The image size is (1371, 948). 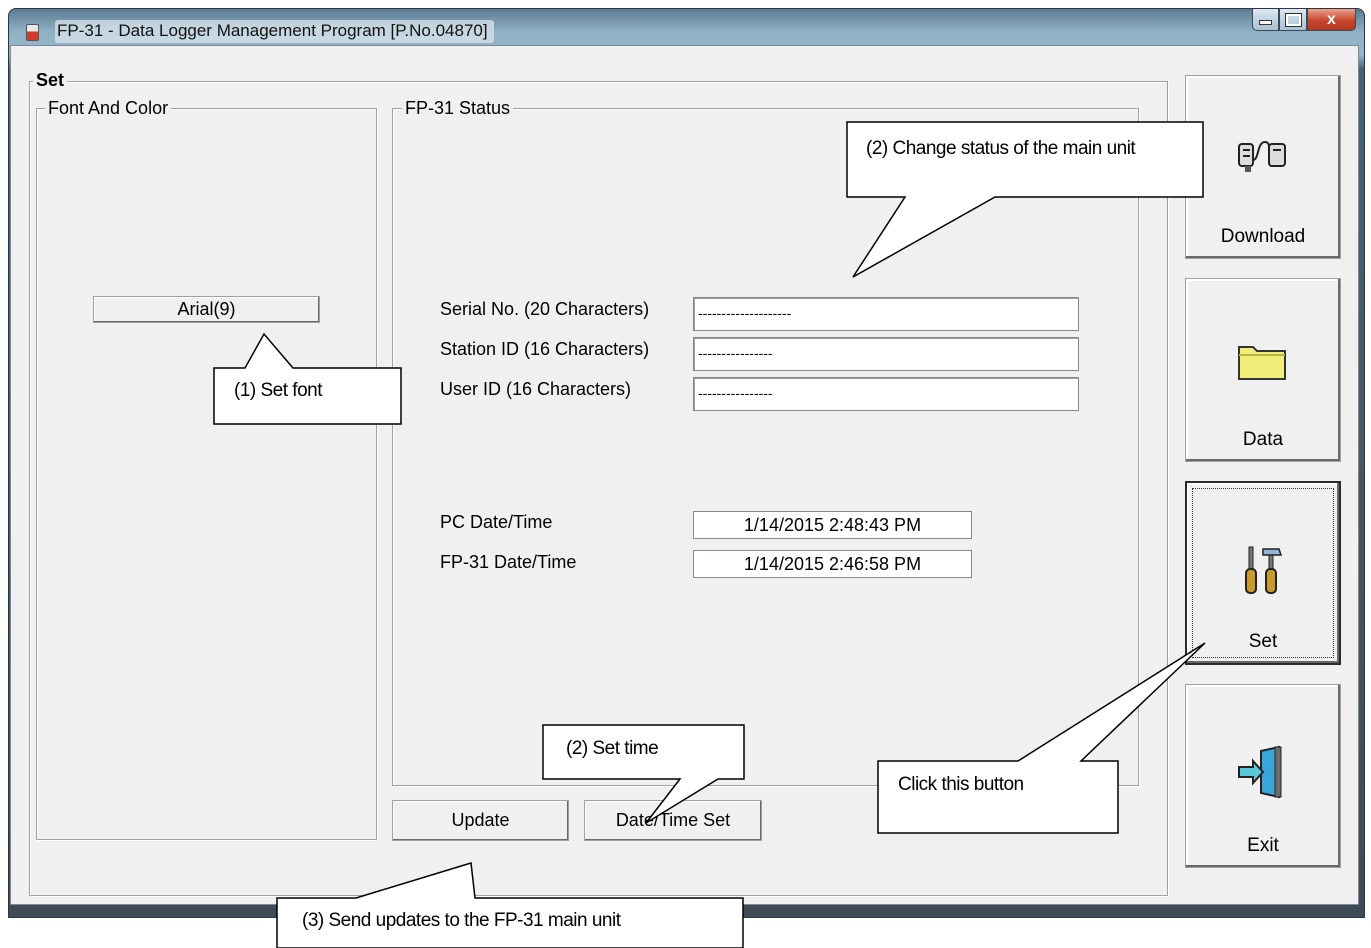 What do you see at coordinates (1264, 570) in the screenshot?
I see `tools-icon` at bounding box center [1264, 570].